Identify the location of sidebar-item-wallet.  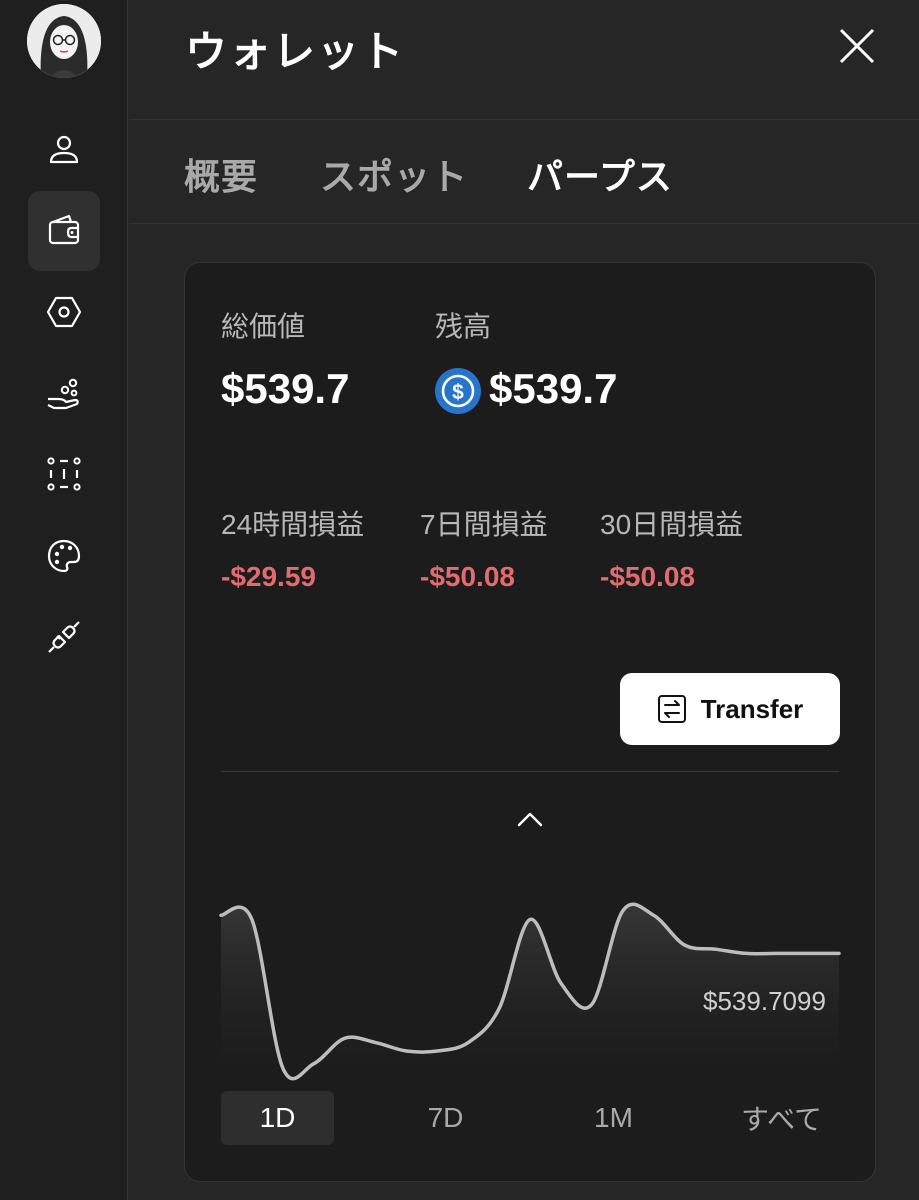
(64, 231).